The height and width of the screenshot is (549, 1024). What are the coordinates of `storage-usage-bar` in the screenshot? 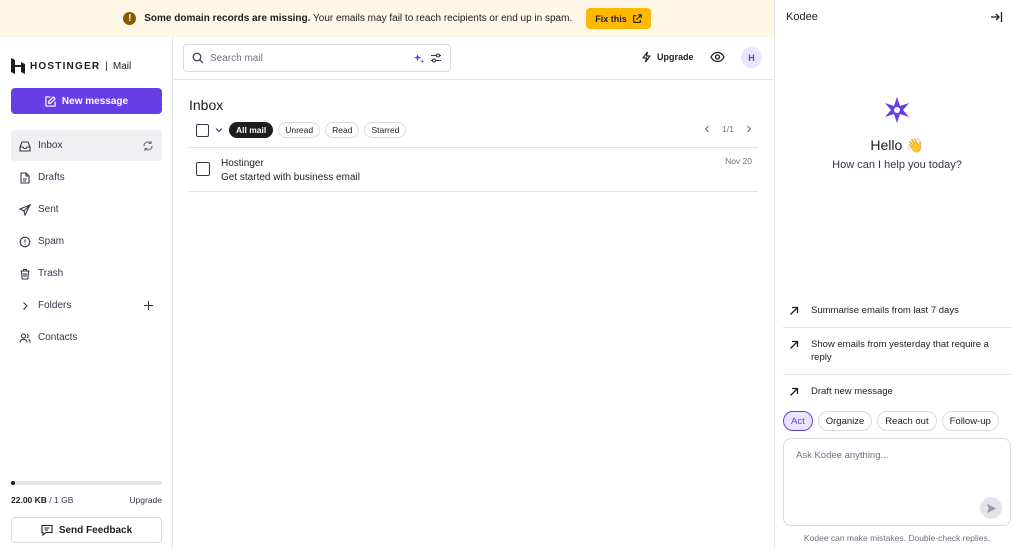 It's located at (86, 483).